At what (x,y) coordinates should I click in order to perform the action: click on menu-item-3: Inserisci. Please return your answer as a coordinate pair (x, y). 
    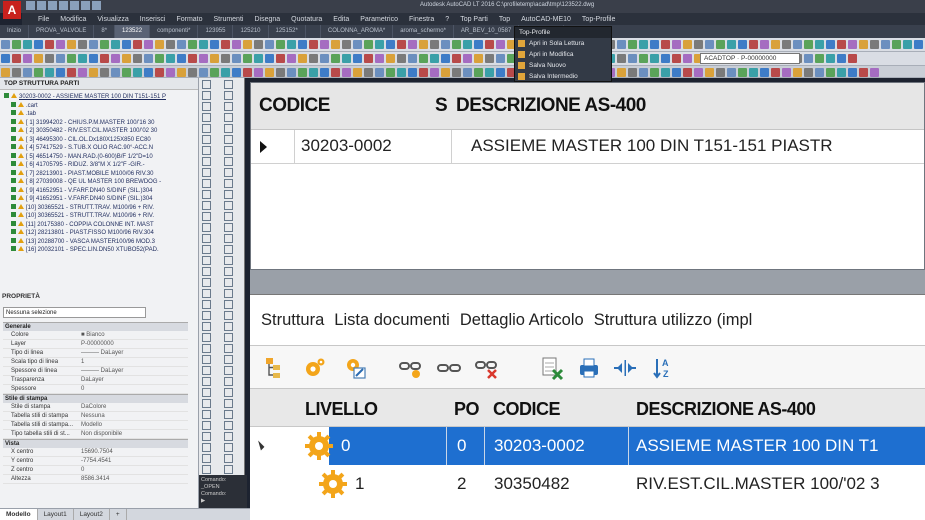
    Looking at the image, I should click on (153, 19).